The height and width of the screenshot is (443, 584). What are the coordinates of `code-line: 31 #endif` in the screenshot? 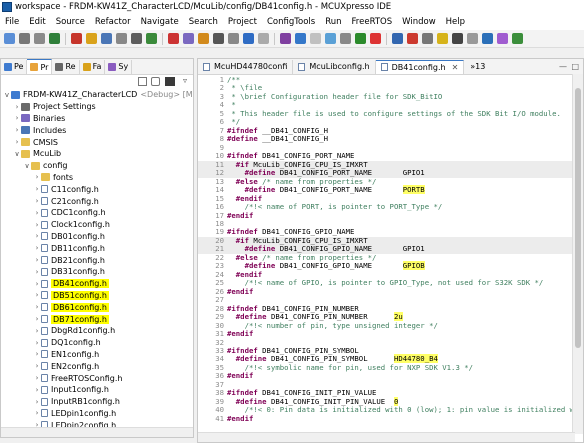 It's located at (386, 333).